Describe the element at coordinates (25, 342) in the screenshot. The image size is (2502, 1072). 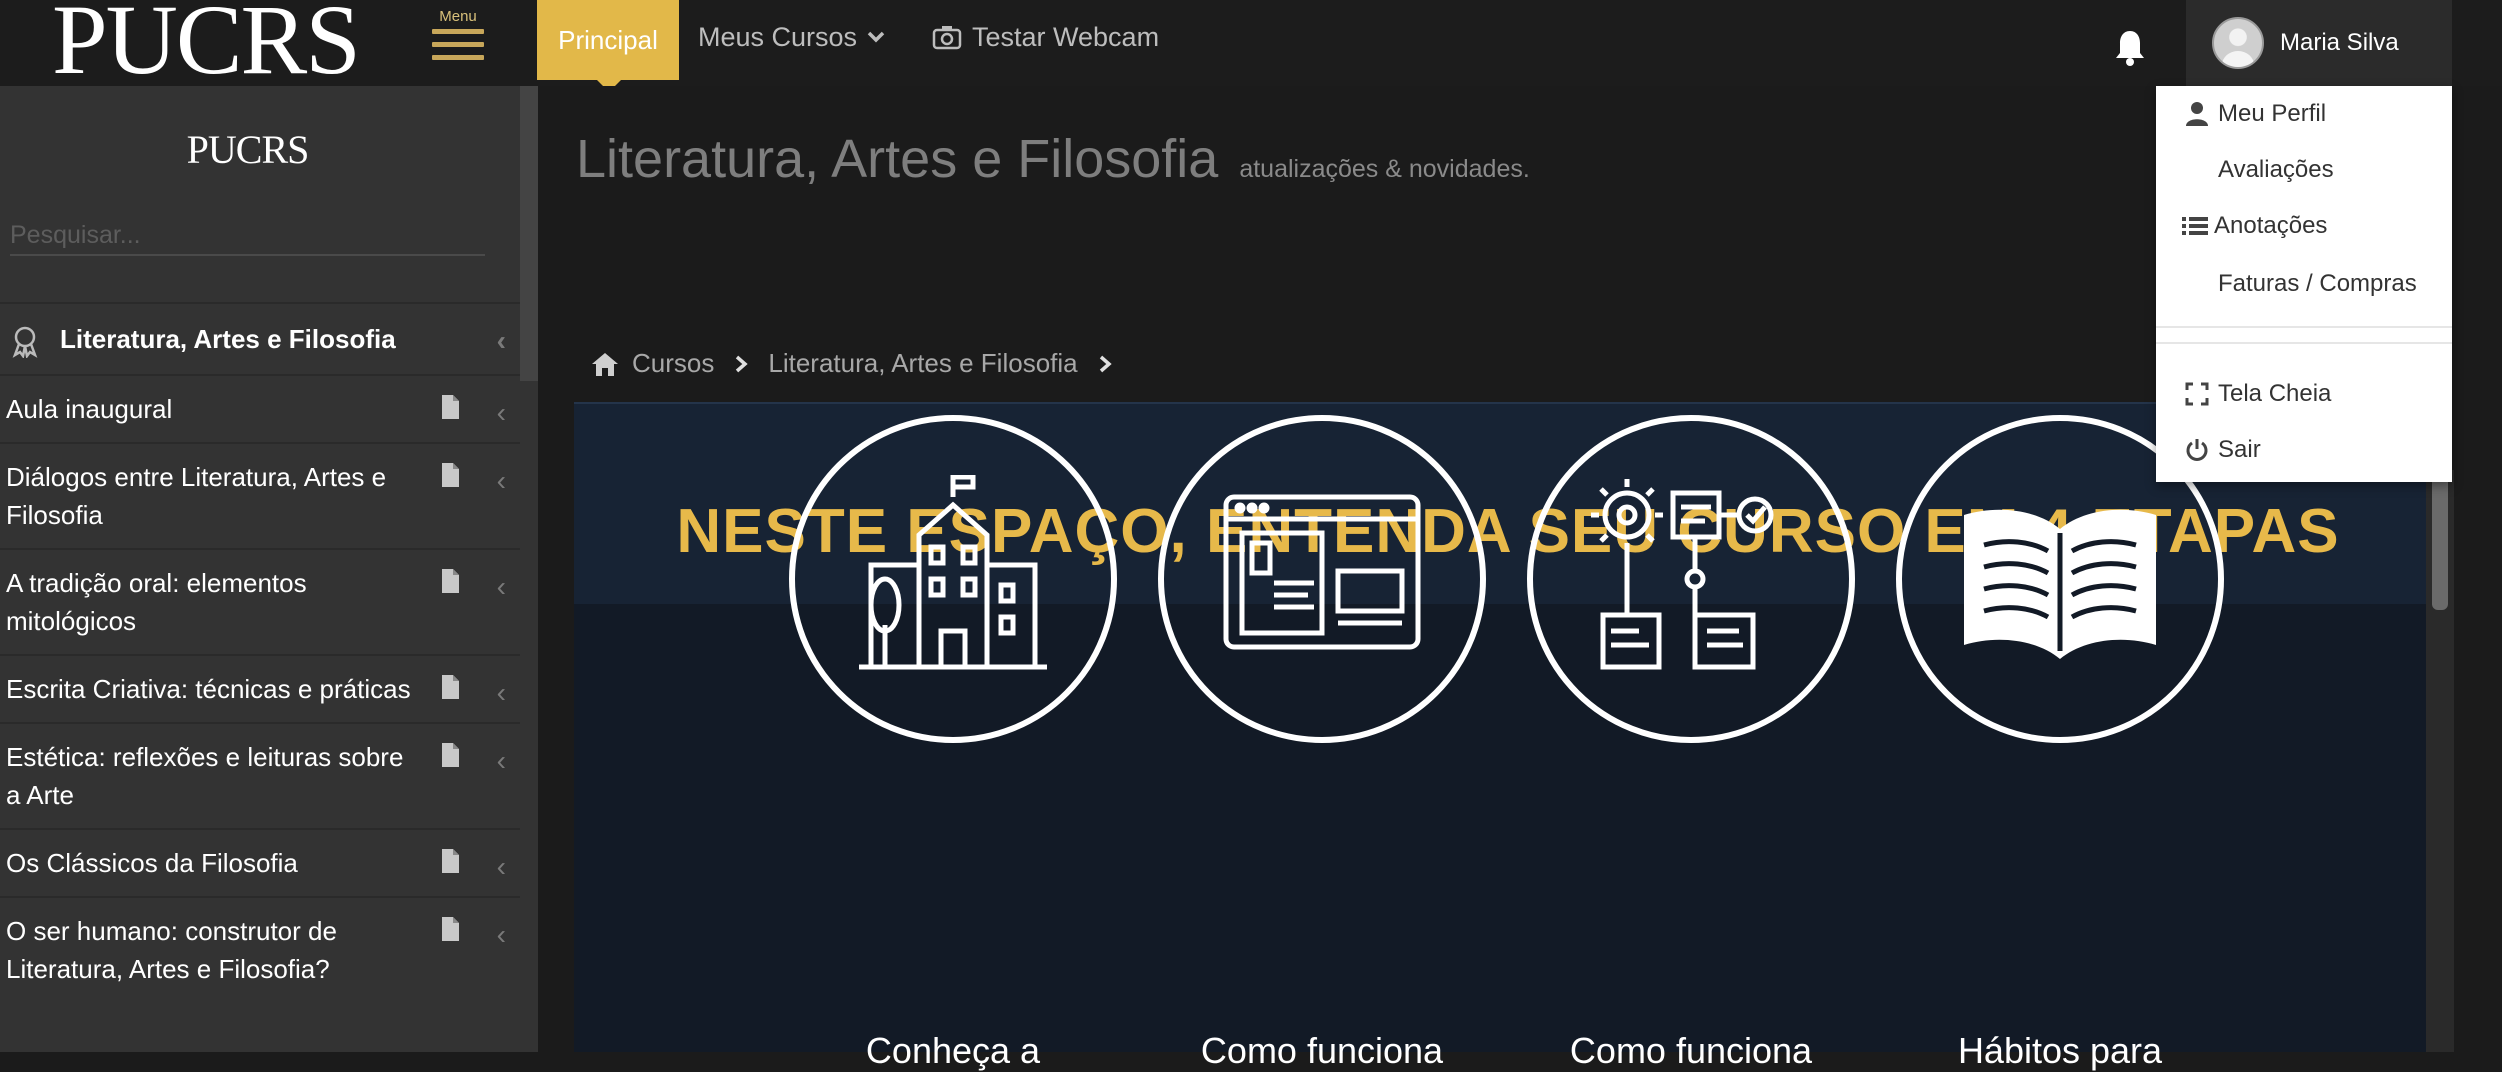
I see `award-icon` at that location.